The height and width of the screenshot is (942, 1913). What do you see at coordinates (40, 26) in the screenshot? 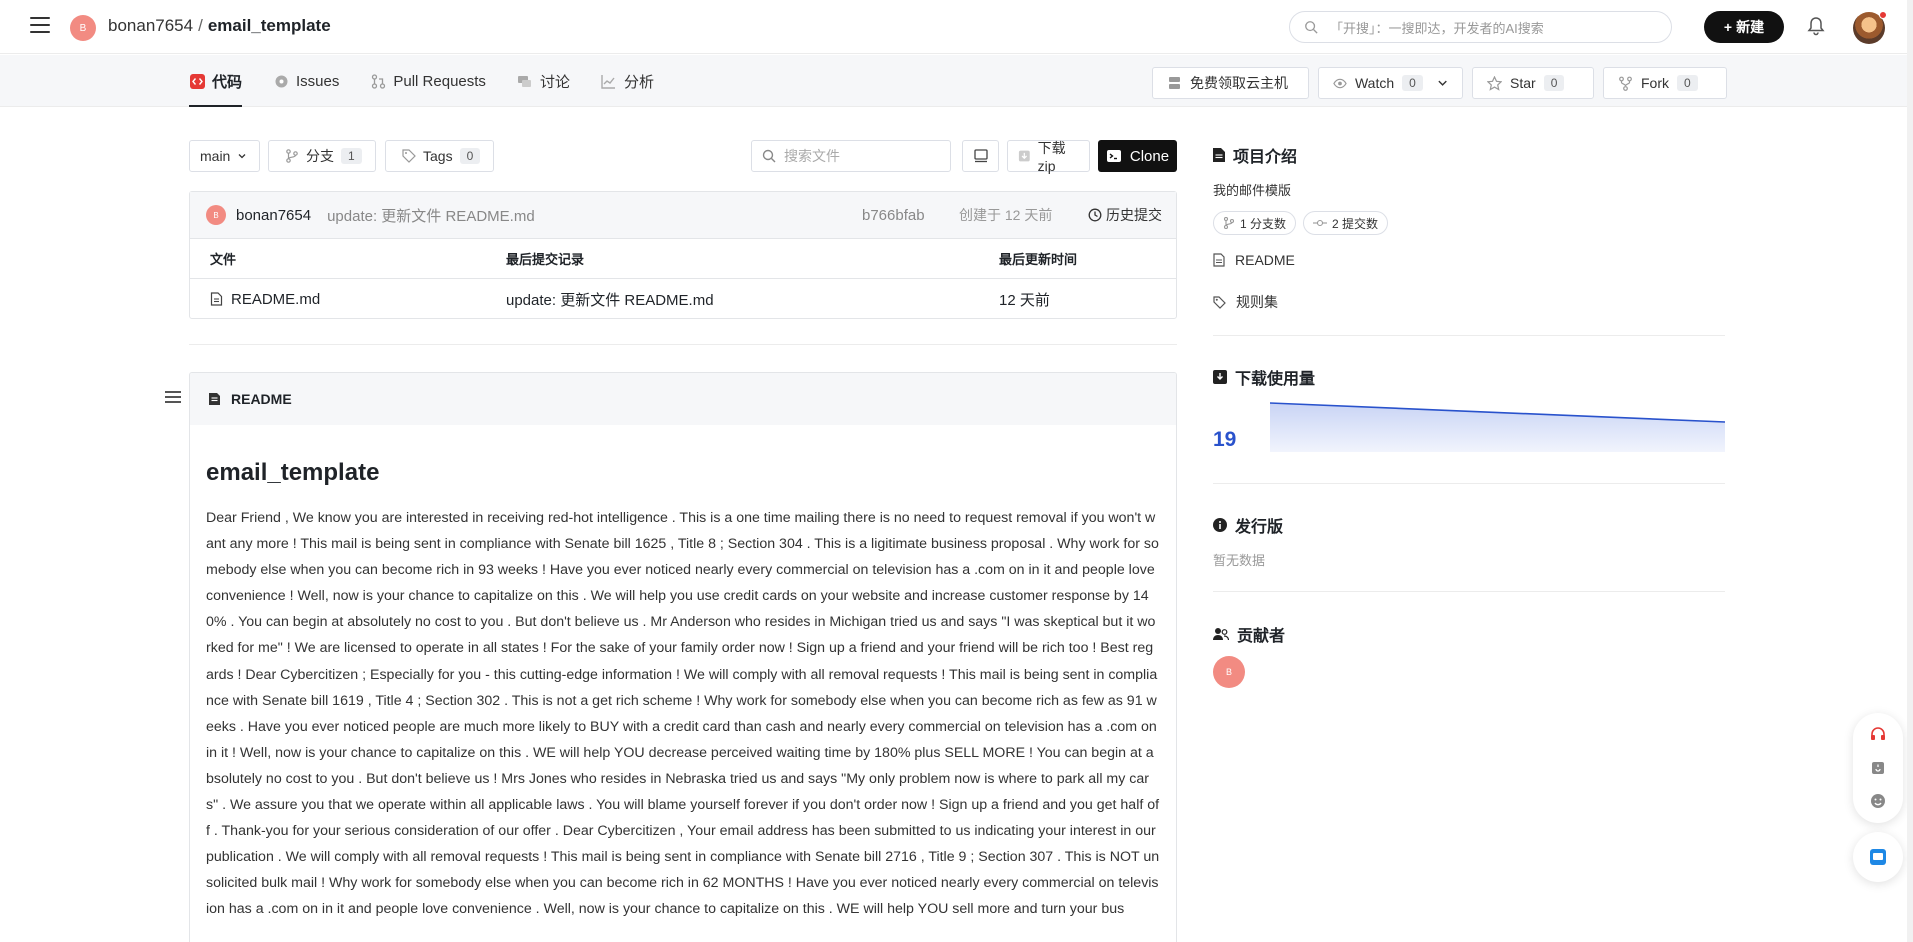
I see `menu-icon` at bounding box center [40, 26].